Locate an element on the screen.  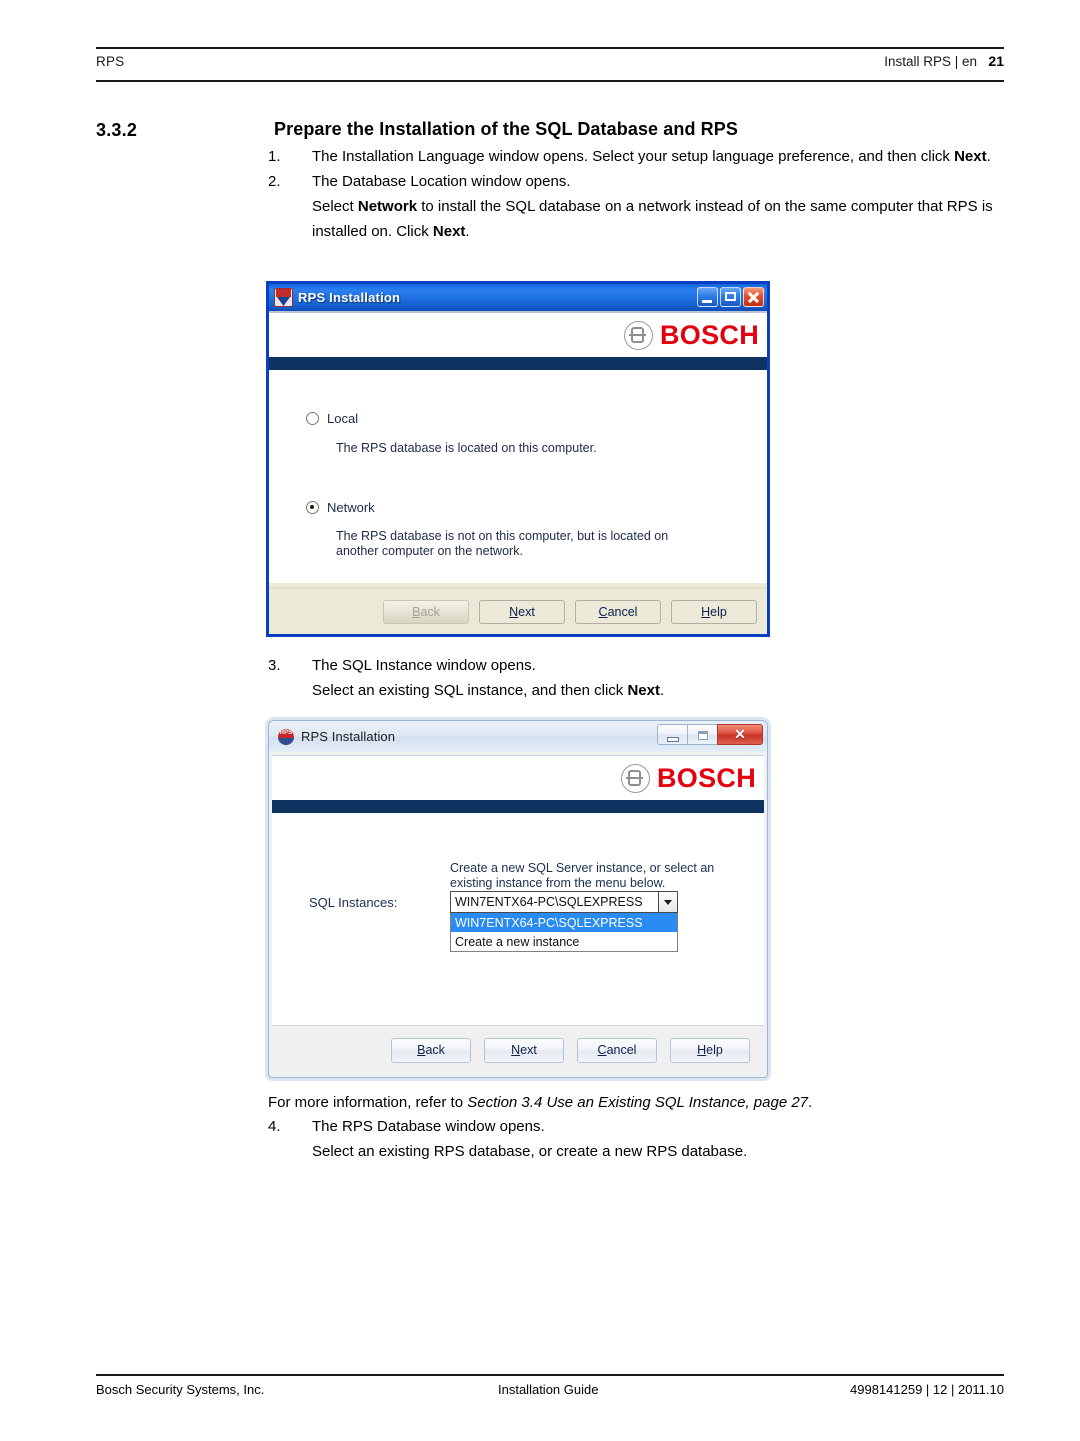
dialog1-accent-band is located at coordinates (518, 363).